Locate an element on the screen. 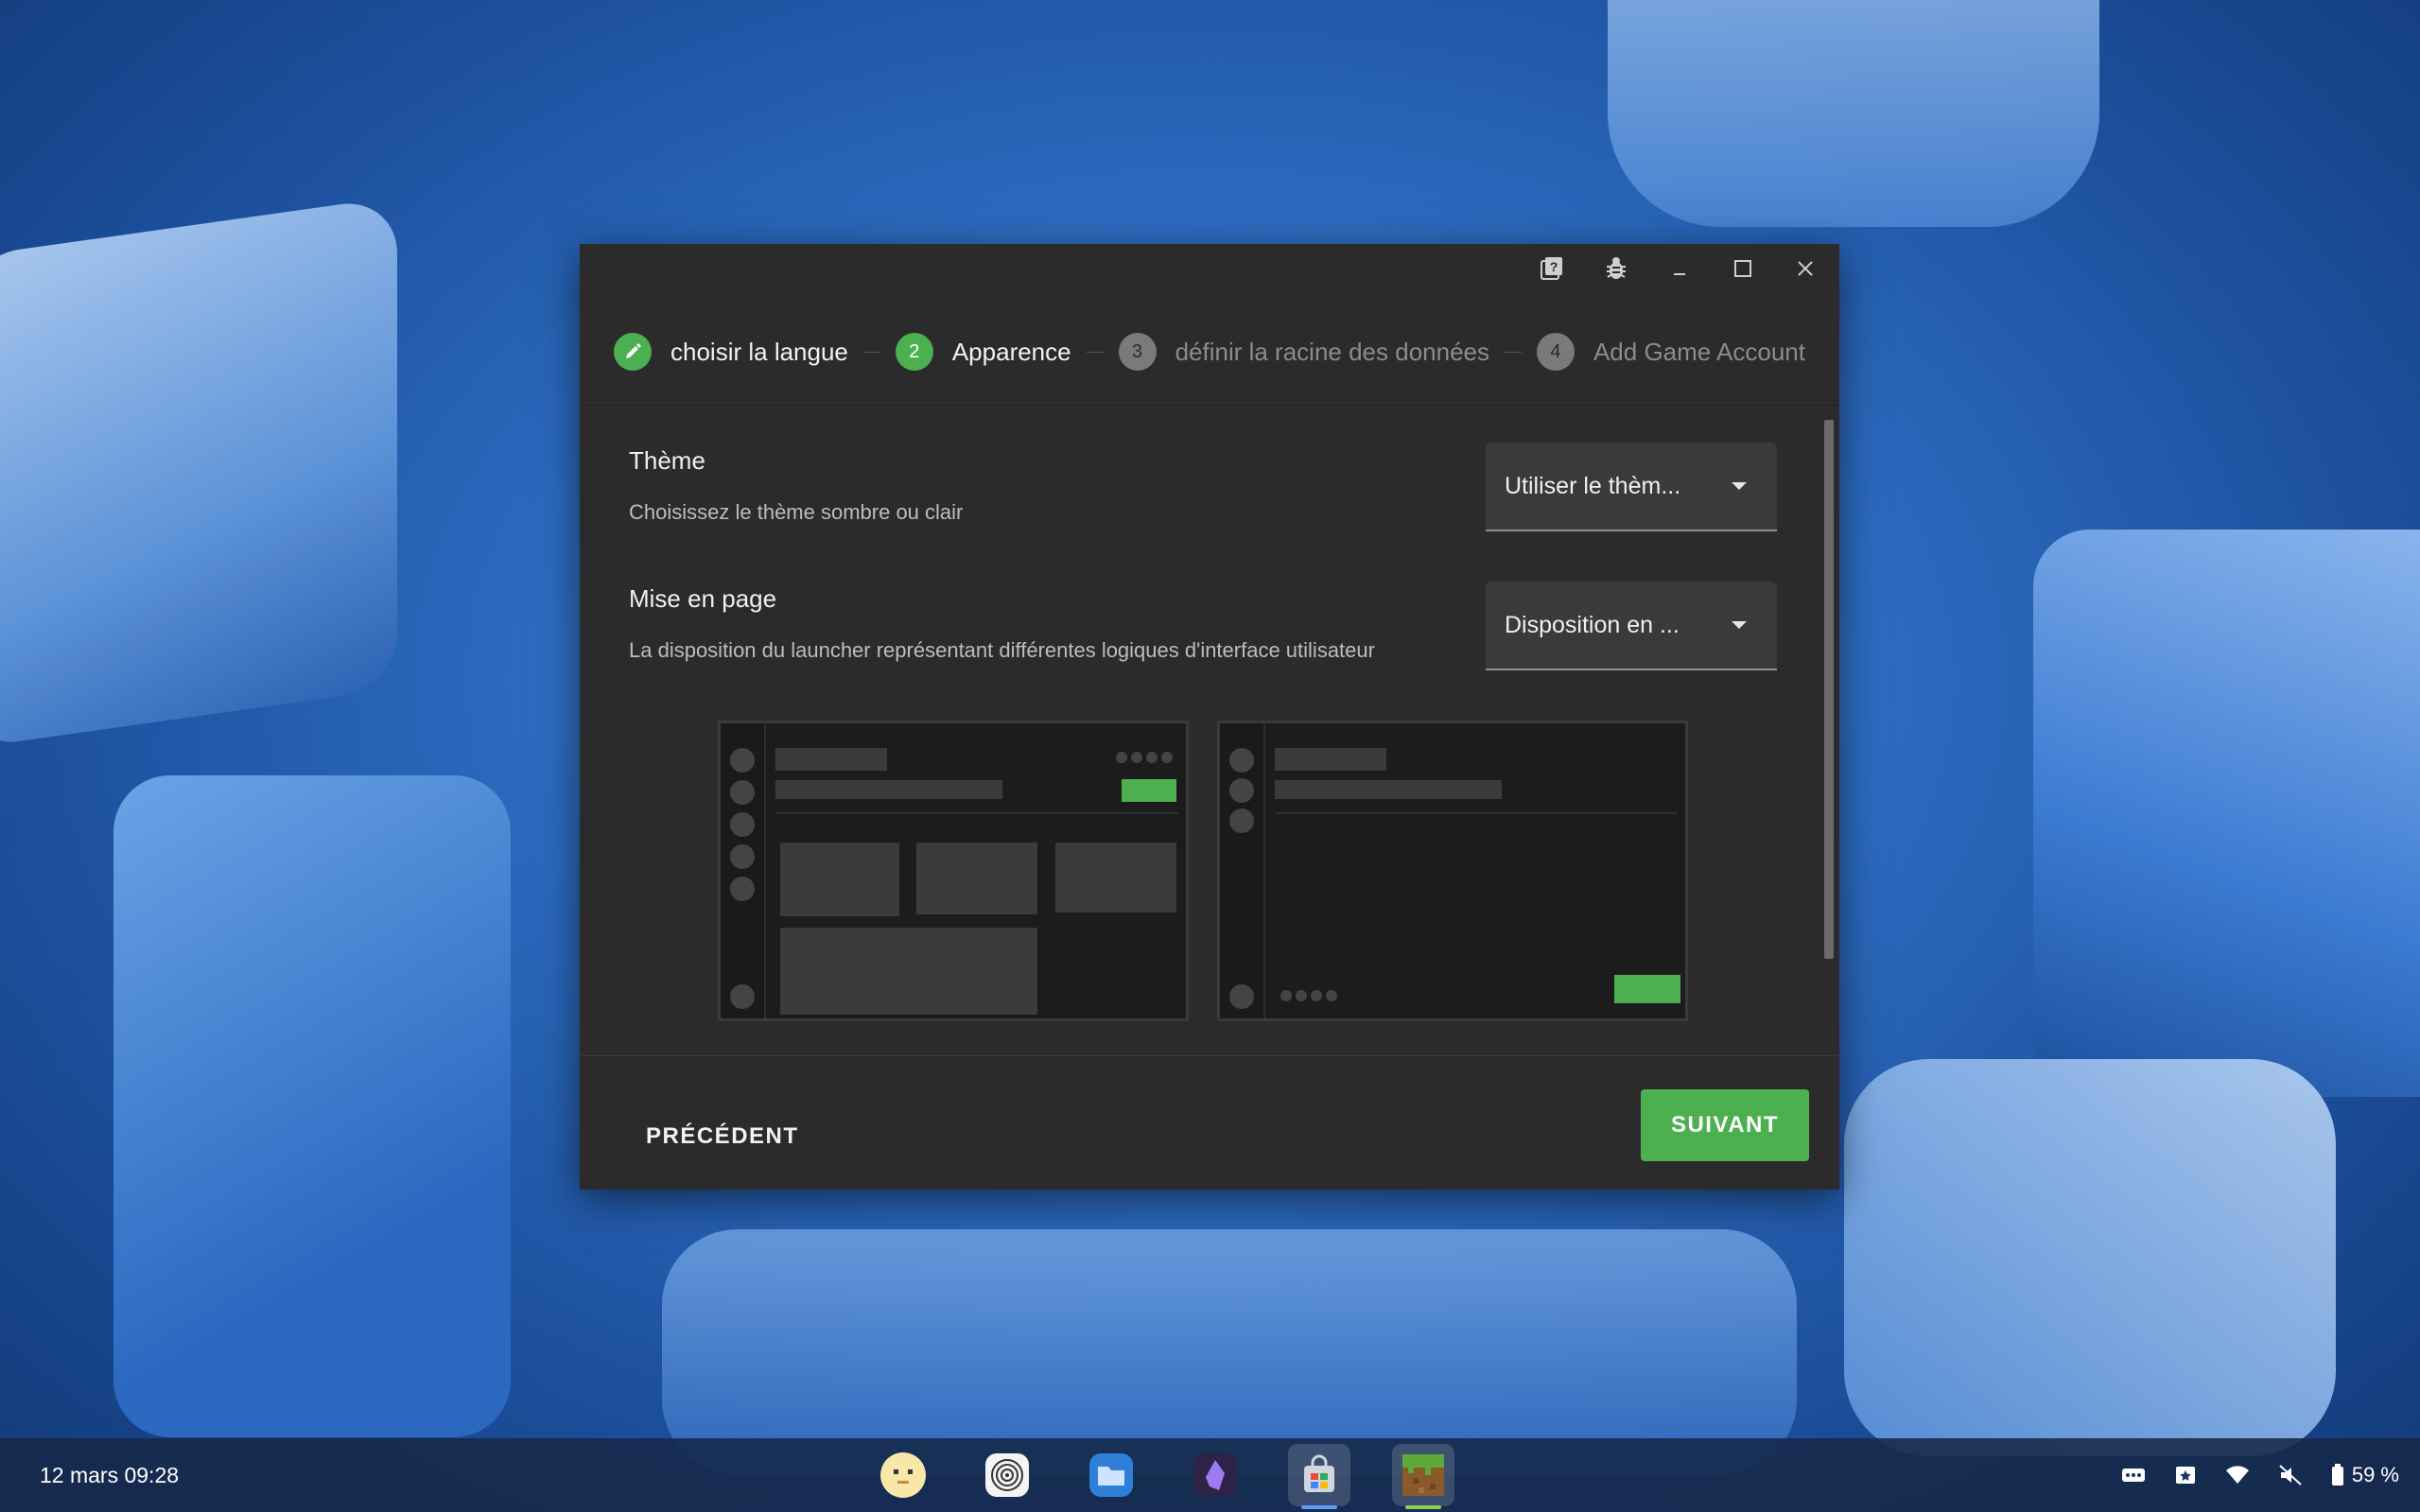 The height and width of the screenshot is (1512, 2420). pinned-apps is located at coordinates (1163, 1475).